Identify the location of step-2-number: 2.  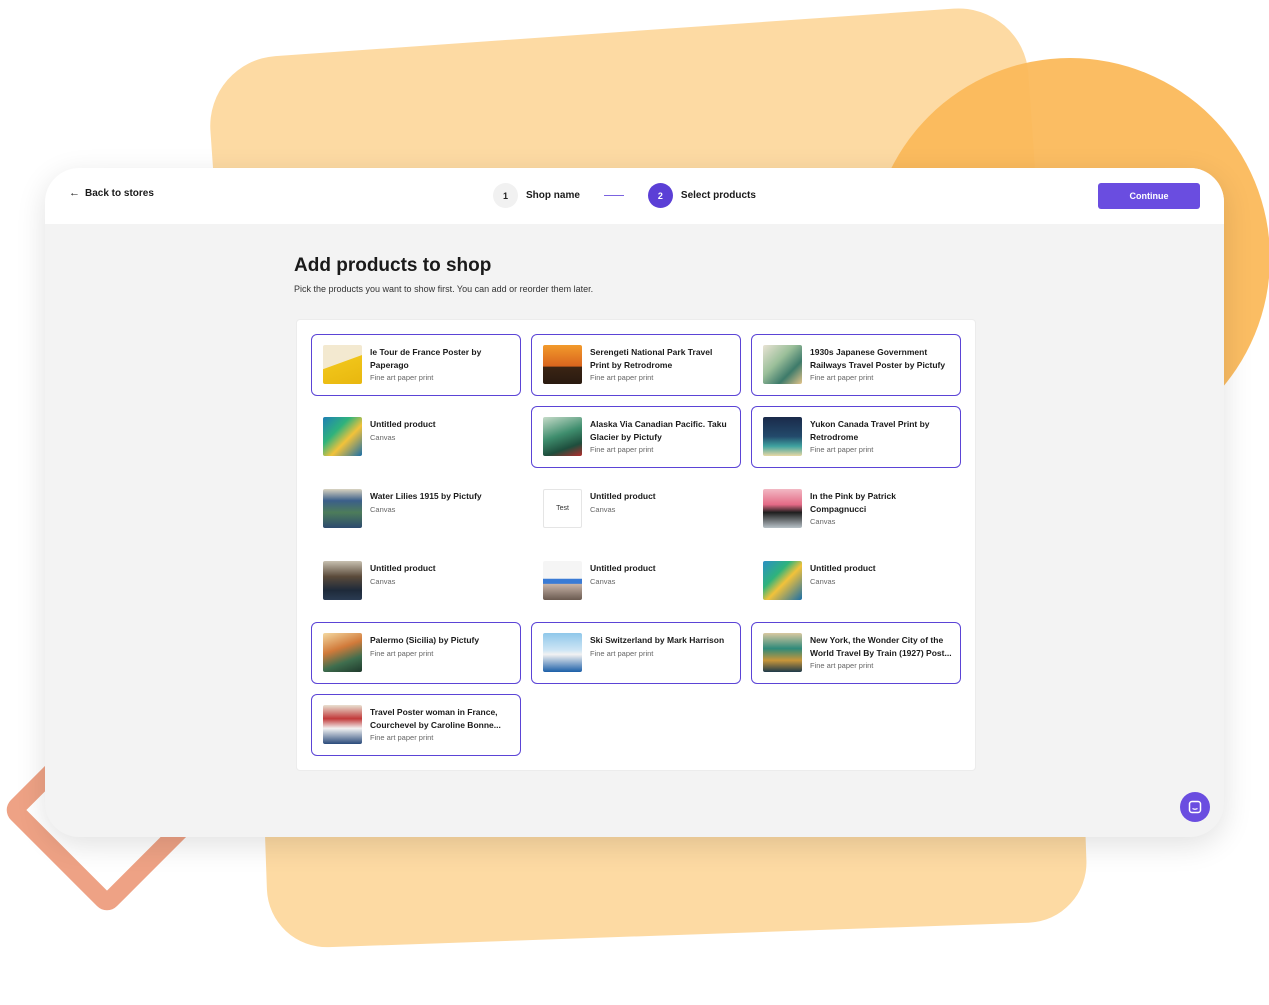
(660, 195).